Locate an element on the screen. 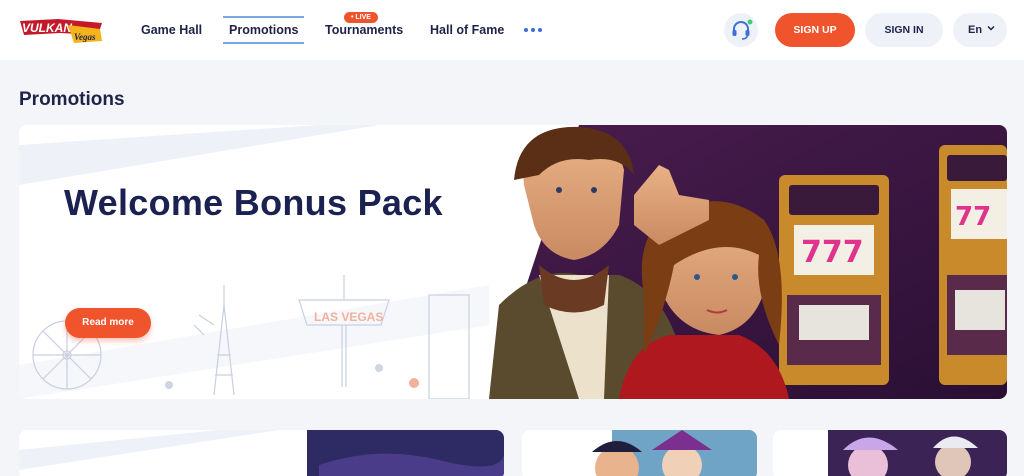 This screenshot has height=476, width=1024. language-selector: En is located at coordinates (980, 30).